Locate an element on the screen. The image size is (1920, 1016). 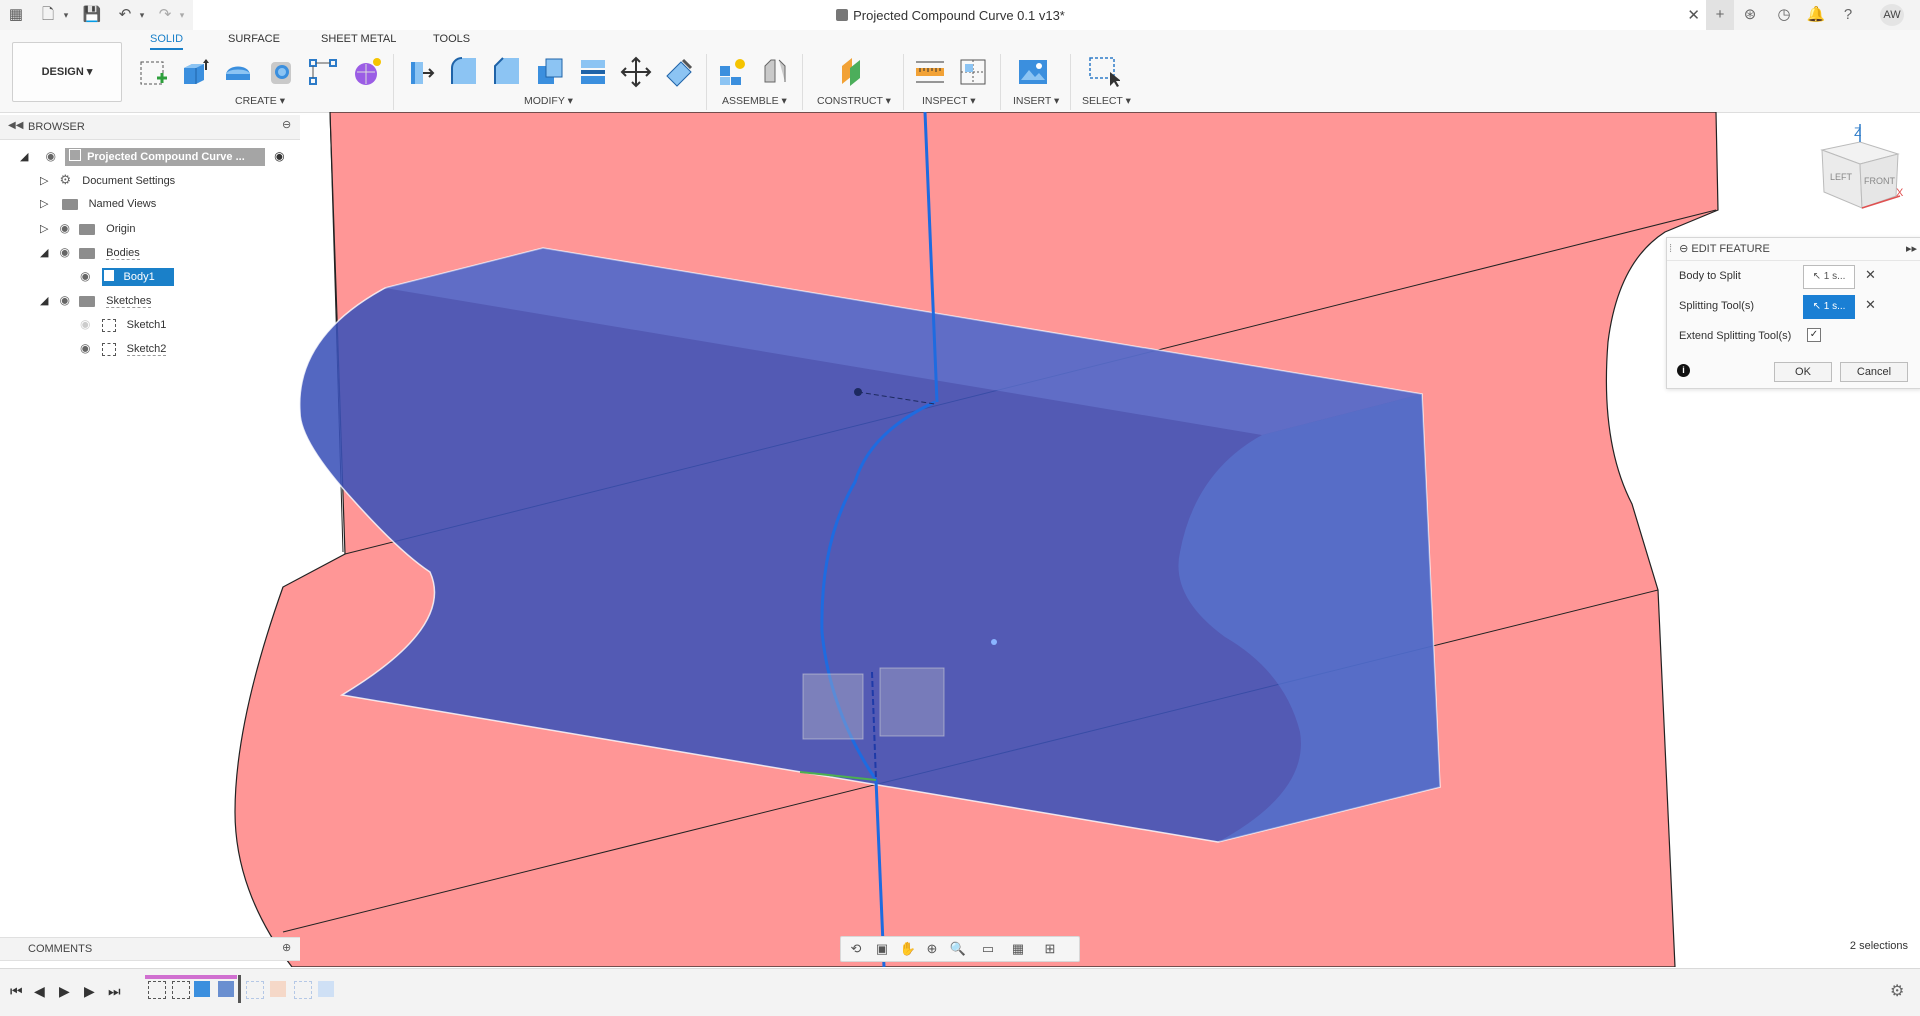
create-menu: CREATE ▾ is located at coordinates (260, 101).